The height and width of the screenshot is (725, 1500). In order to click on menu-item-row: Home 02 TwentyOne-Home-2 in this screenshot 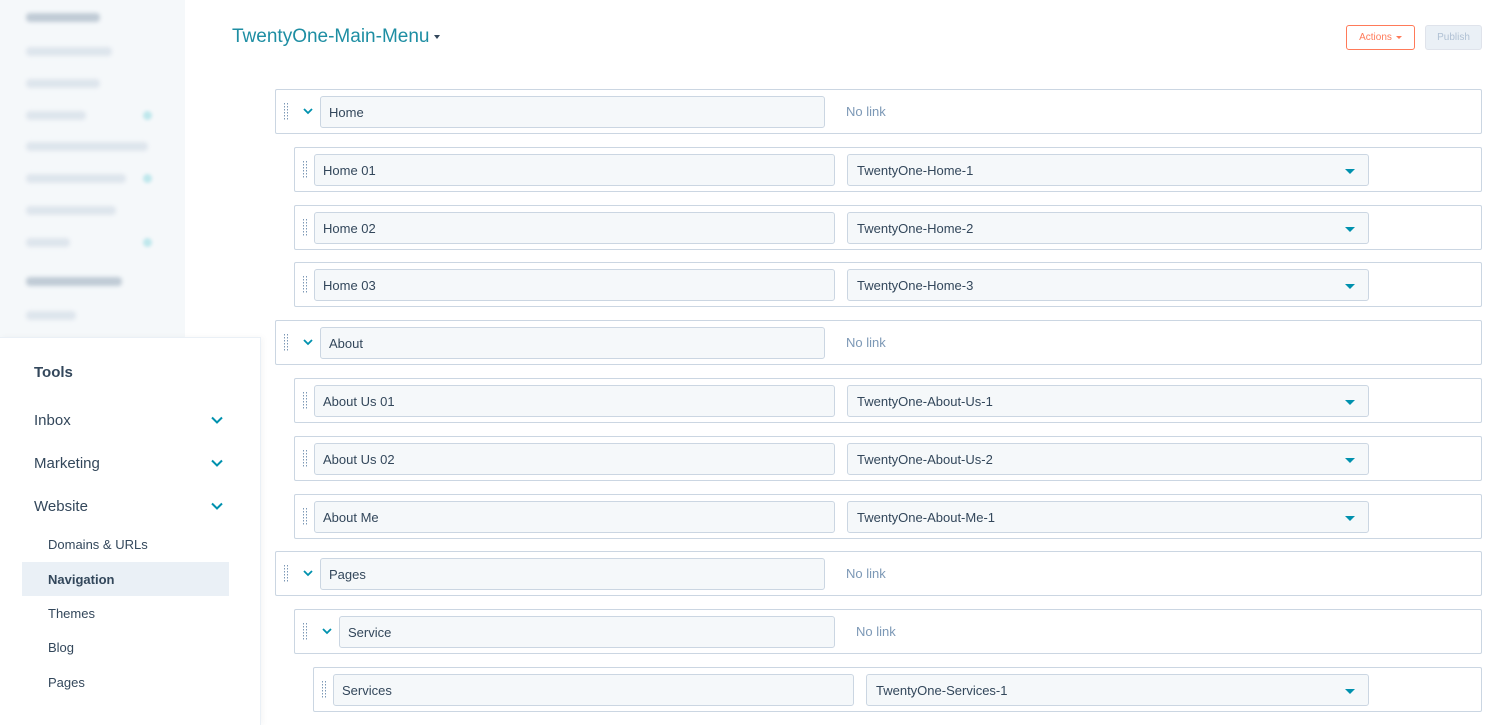, I will do `click(888, 227)`.